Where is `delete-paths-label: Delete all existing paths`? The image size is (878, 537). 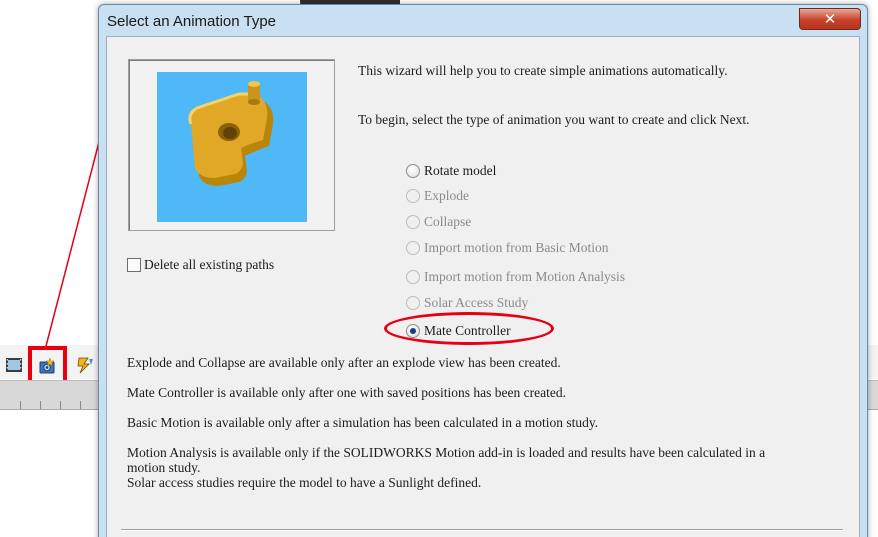 delete-paths-label: Delete all existing paths is located at coordinates (209, 265).